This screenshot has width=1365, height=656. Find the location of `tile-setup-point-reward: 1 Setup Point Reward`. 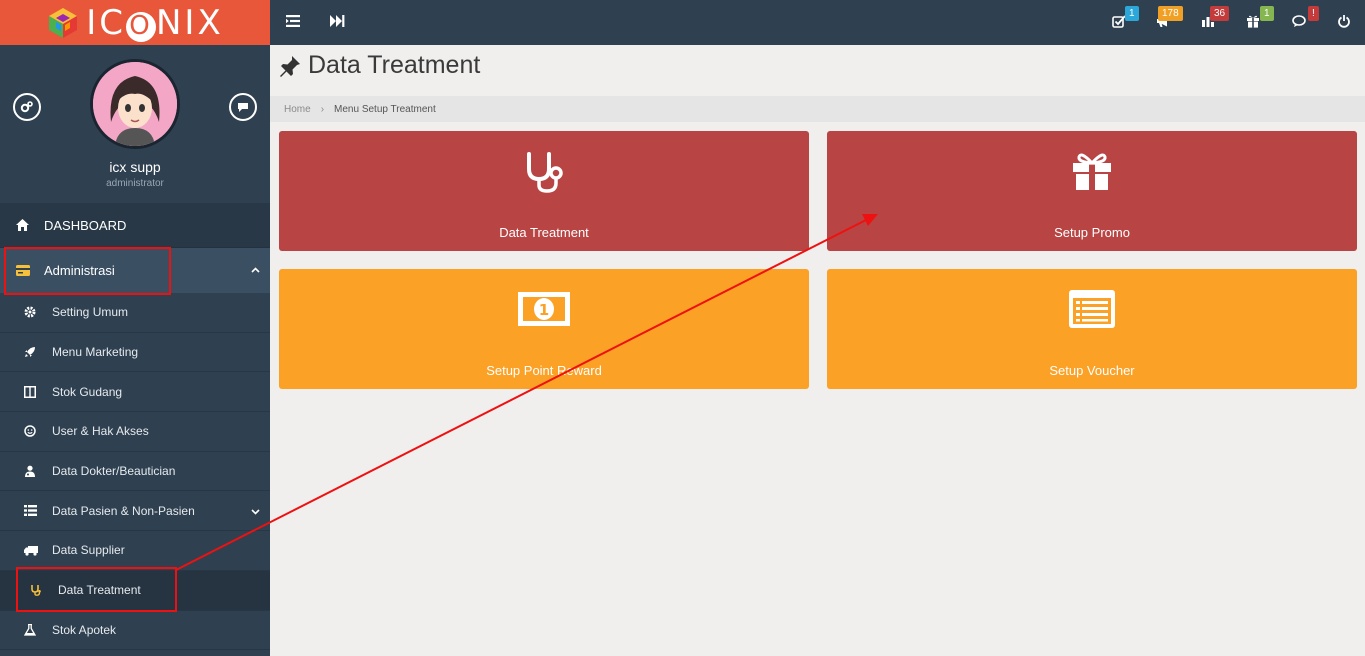

tile-setup-point-reward: 1 Setup Point Reward is located at coordinates (544, 329).